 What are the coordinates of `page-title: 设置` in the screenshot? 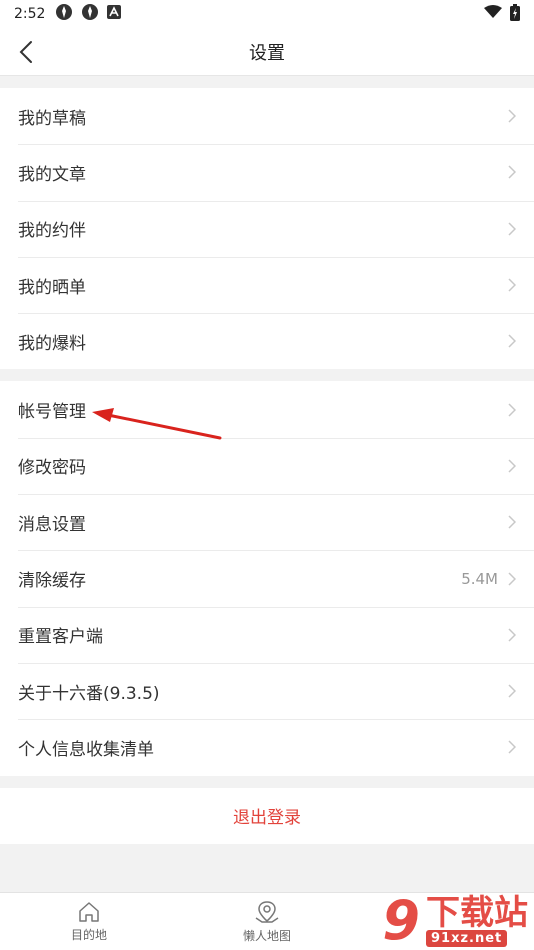 It's located at (267, 53).